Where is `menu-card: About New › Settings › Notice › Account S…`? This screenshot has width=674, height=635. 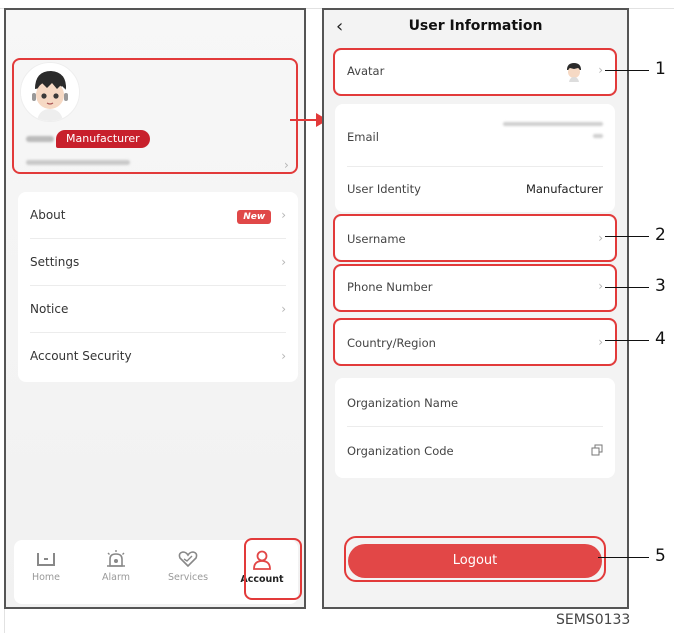
menu-card: About New › Settings › Notice › Account S… is located at coordinates (158, 287).